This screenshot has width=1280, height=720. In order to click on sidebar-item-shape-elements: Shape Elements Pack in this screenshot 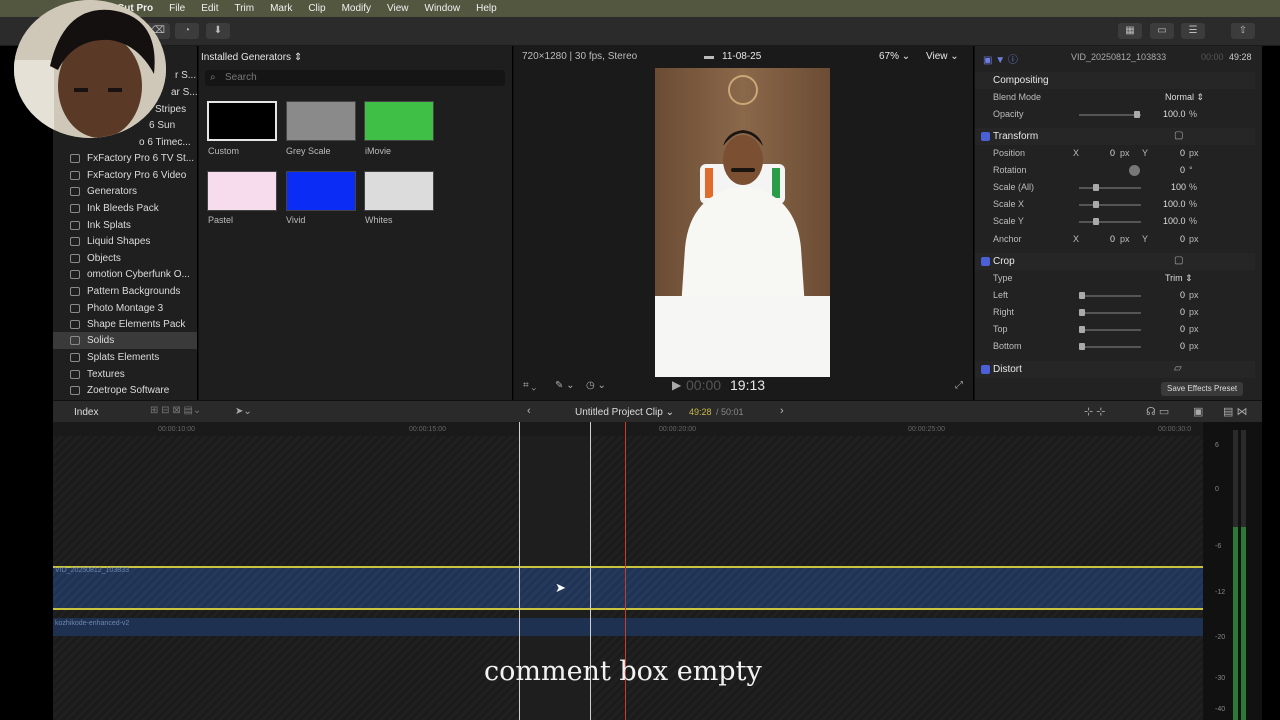, I will do `click(125, 324)`.